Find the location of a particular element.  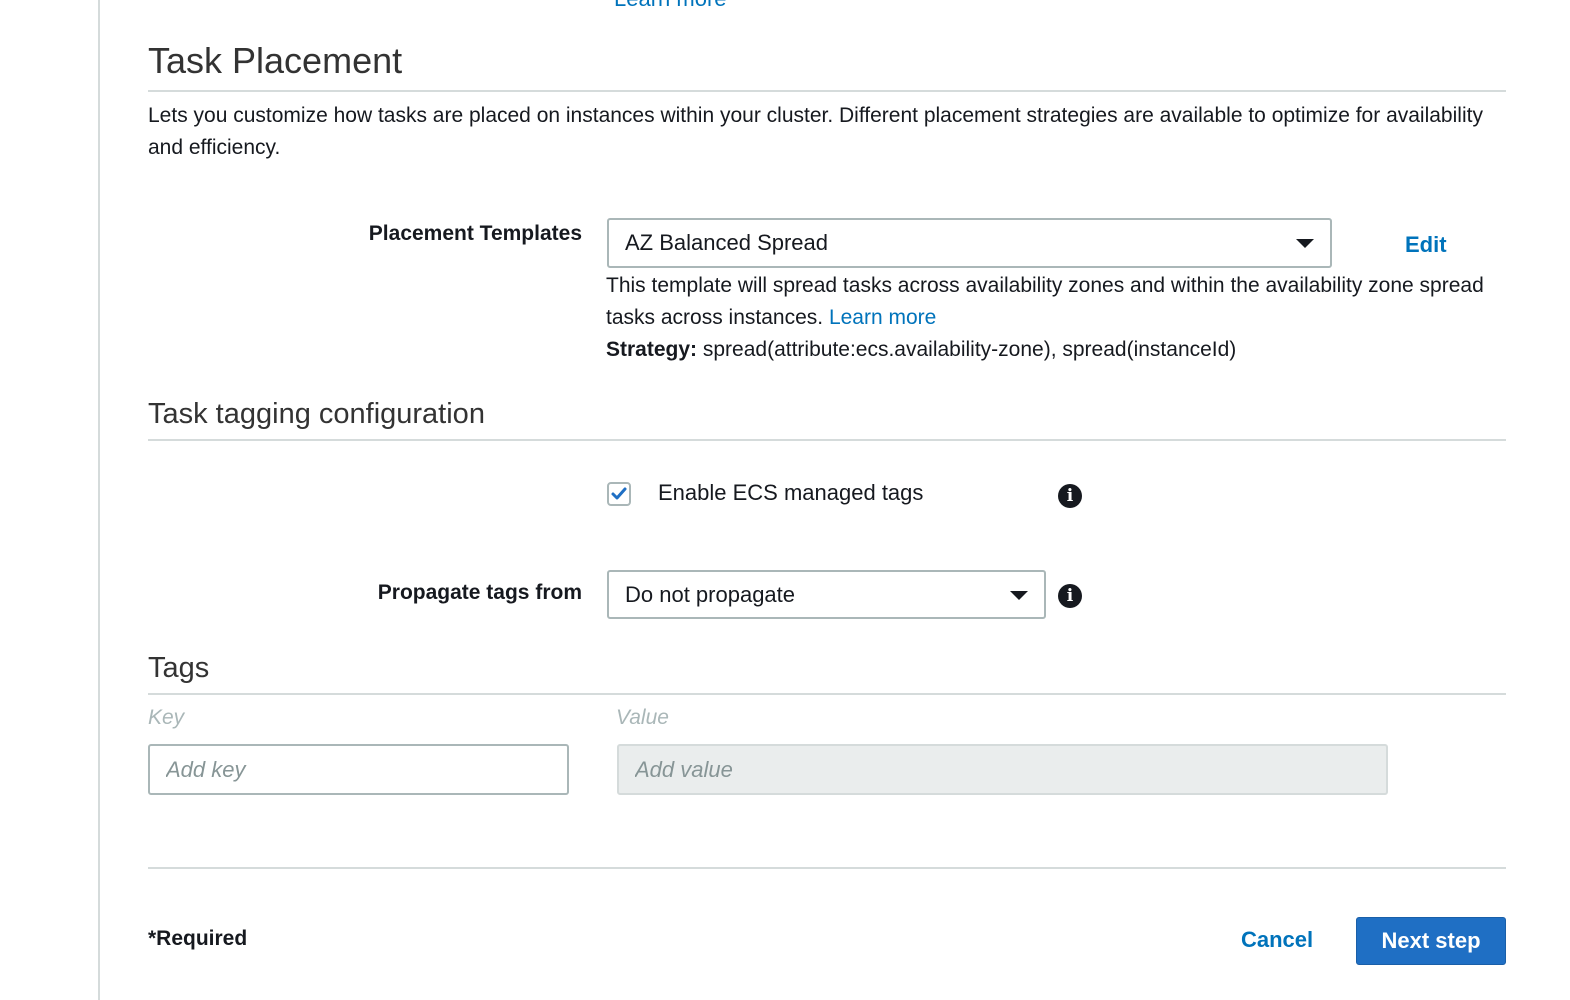

task-tagging-title: Task tagging configuration is located at coordinates (316, 414).